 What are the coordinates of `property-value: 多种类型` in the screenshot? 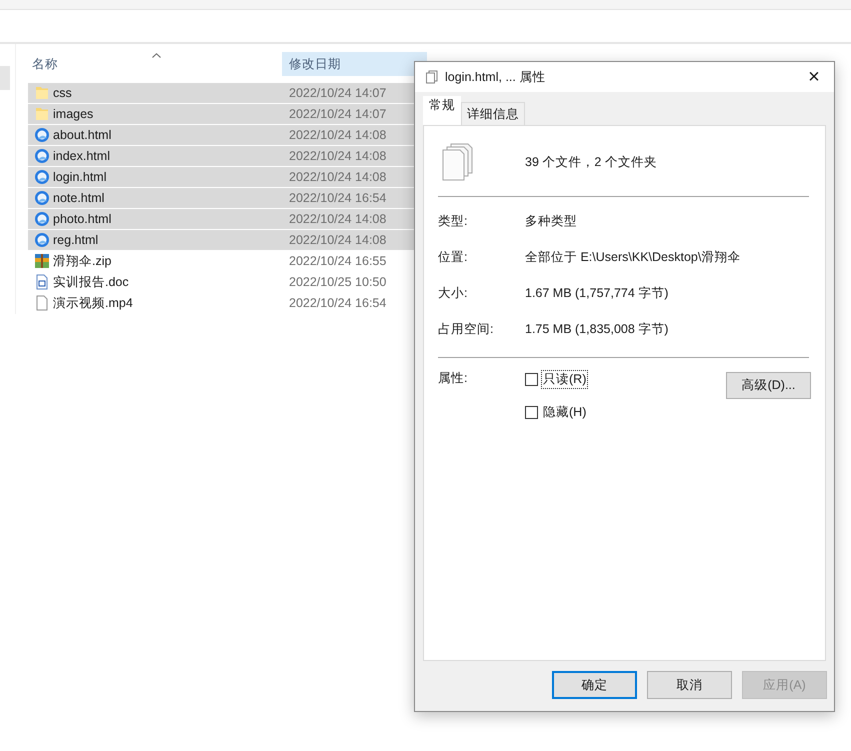 It's located at (551, 221).